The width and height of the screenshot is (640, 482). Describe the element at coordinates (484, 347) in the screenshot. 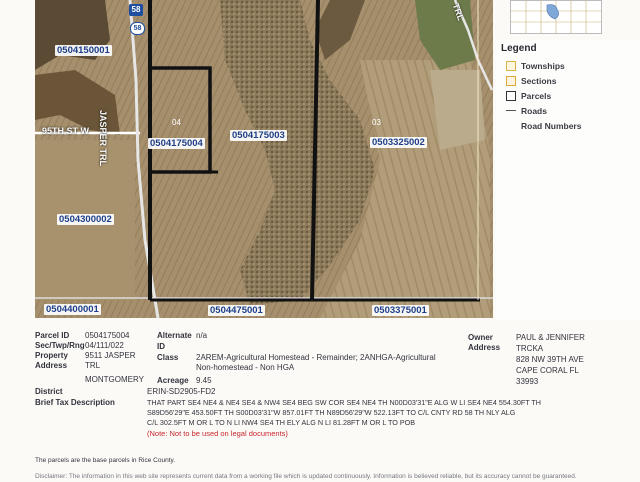

I see `field-label-owner-address: Address` at that location.